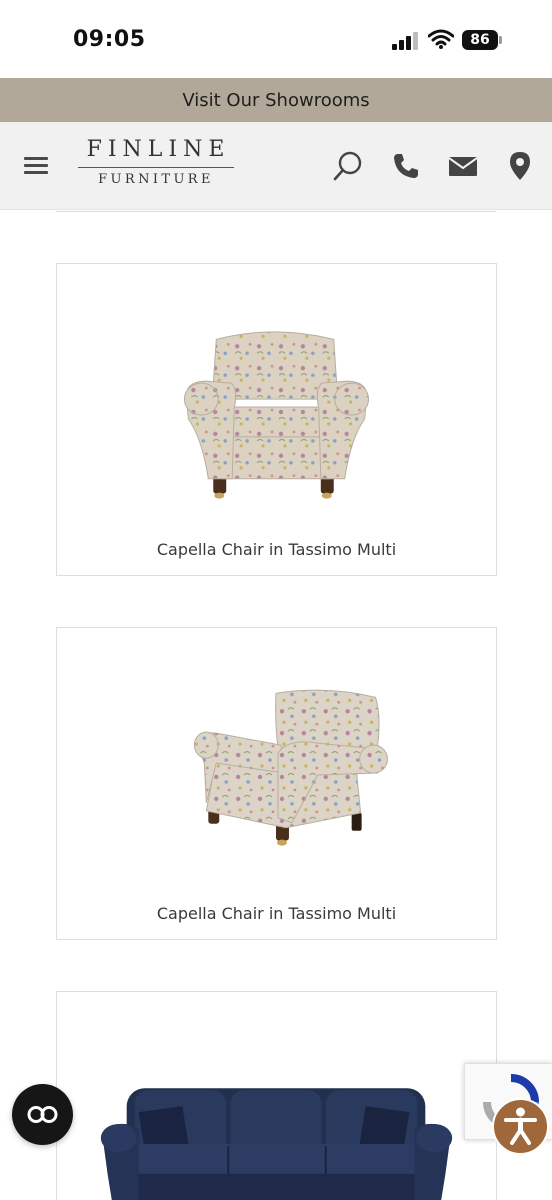 The image size is (552, 1200). What do you see at coordinates (276, 415) in the screenshot?
I see `floral-armchair-front-image` at bounding box center [276, 415].